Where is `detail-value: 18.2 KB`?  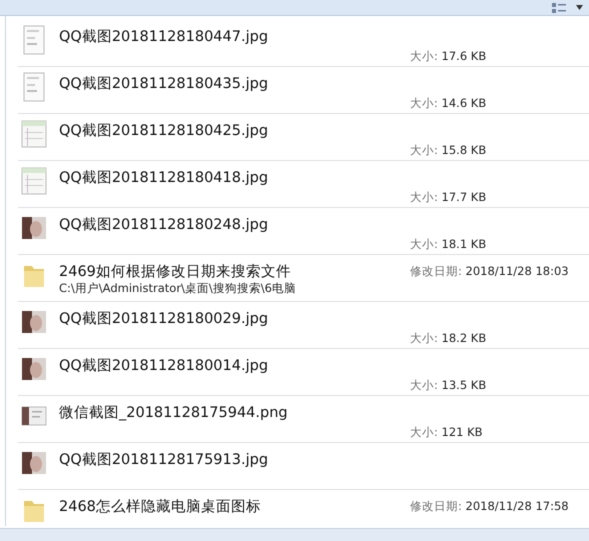 detail-value: 18.2 KB is located at coordinates (464, 338).